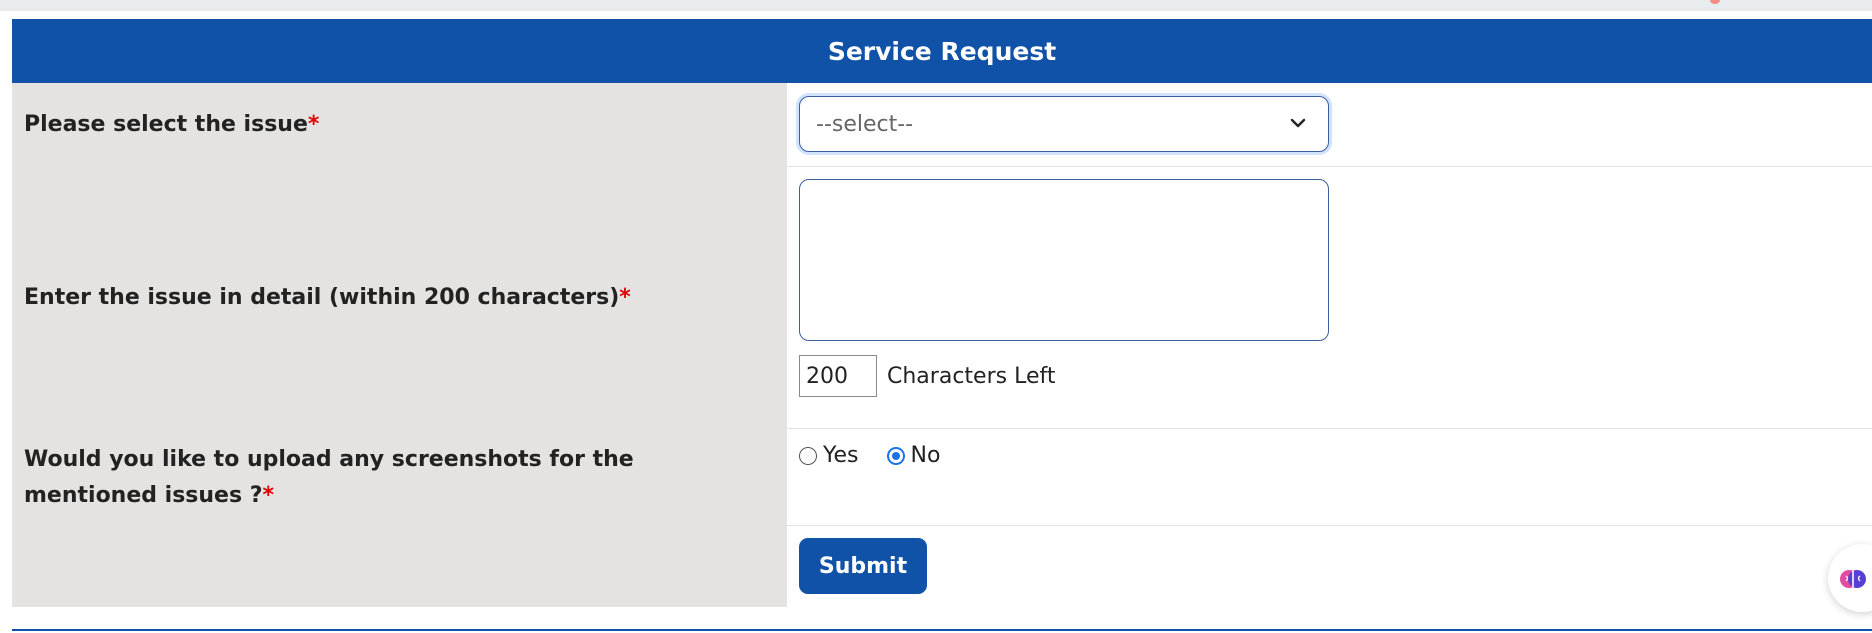 The image size is (1872, 633). I want to click on radio-yes: Yes, so click(829, 455).